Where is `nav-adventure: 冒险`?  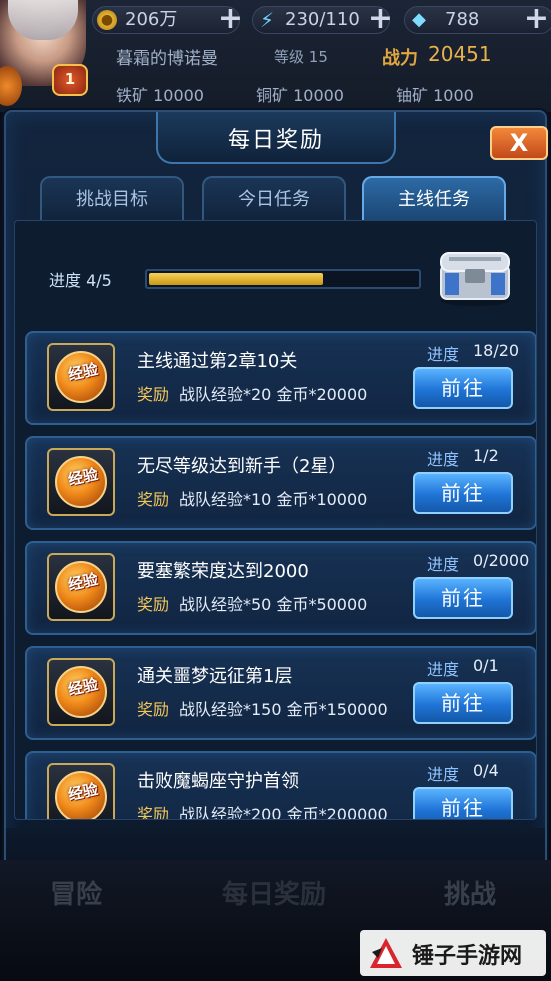 nav-adventure: 冒险 is located at coordinates (76, 892).